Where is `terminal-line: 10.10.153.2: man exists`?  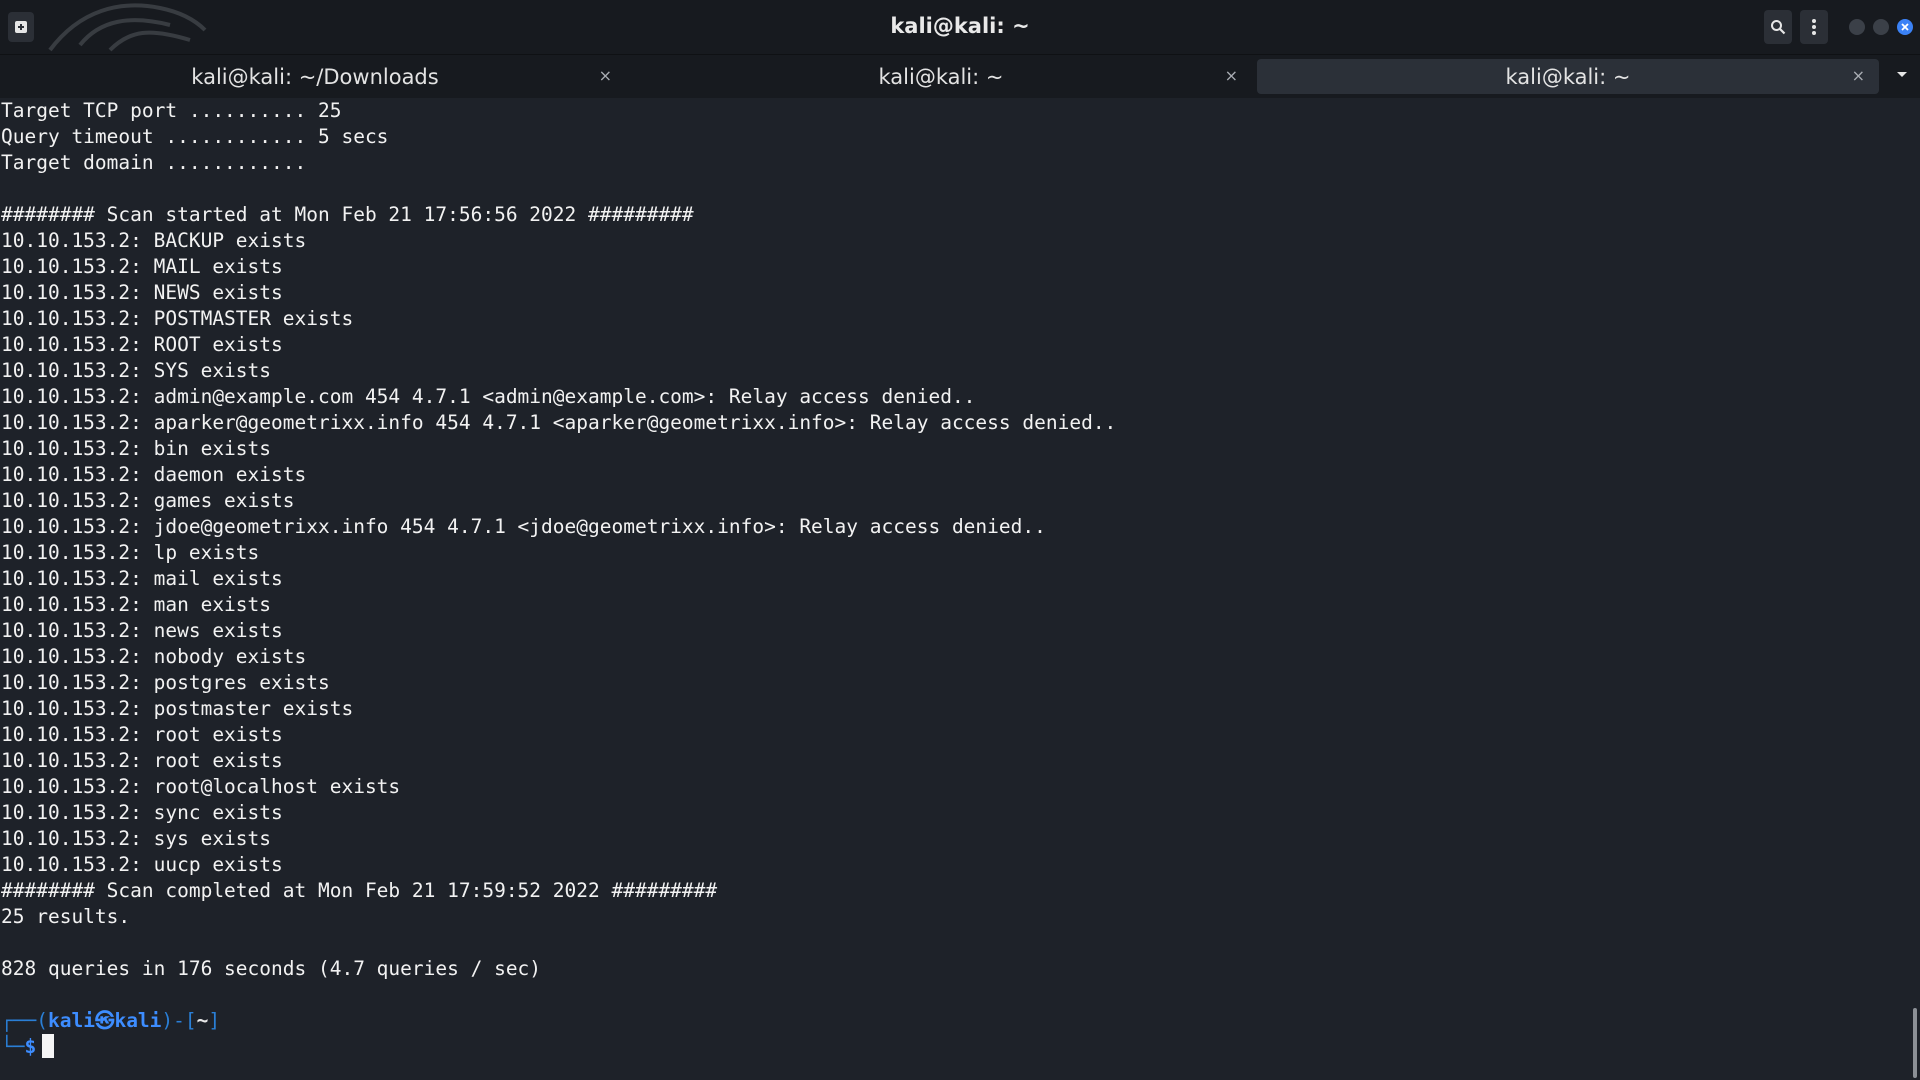
terminal-line: 10.10.153.2: man exists is located at coordinates (136, 604).